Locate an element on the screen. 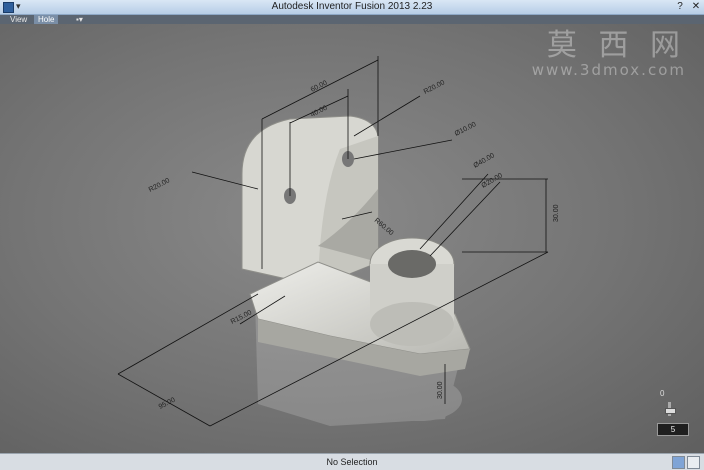 This screenshot has height=470, width=704. tab-menu-icon: ▪▾ is located at coordinates (84, 19).